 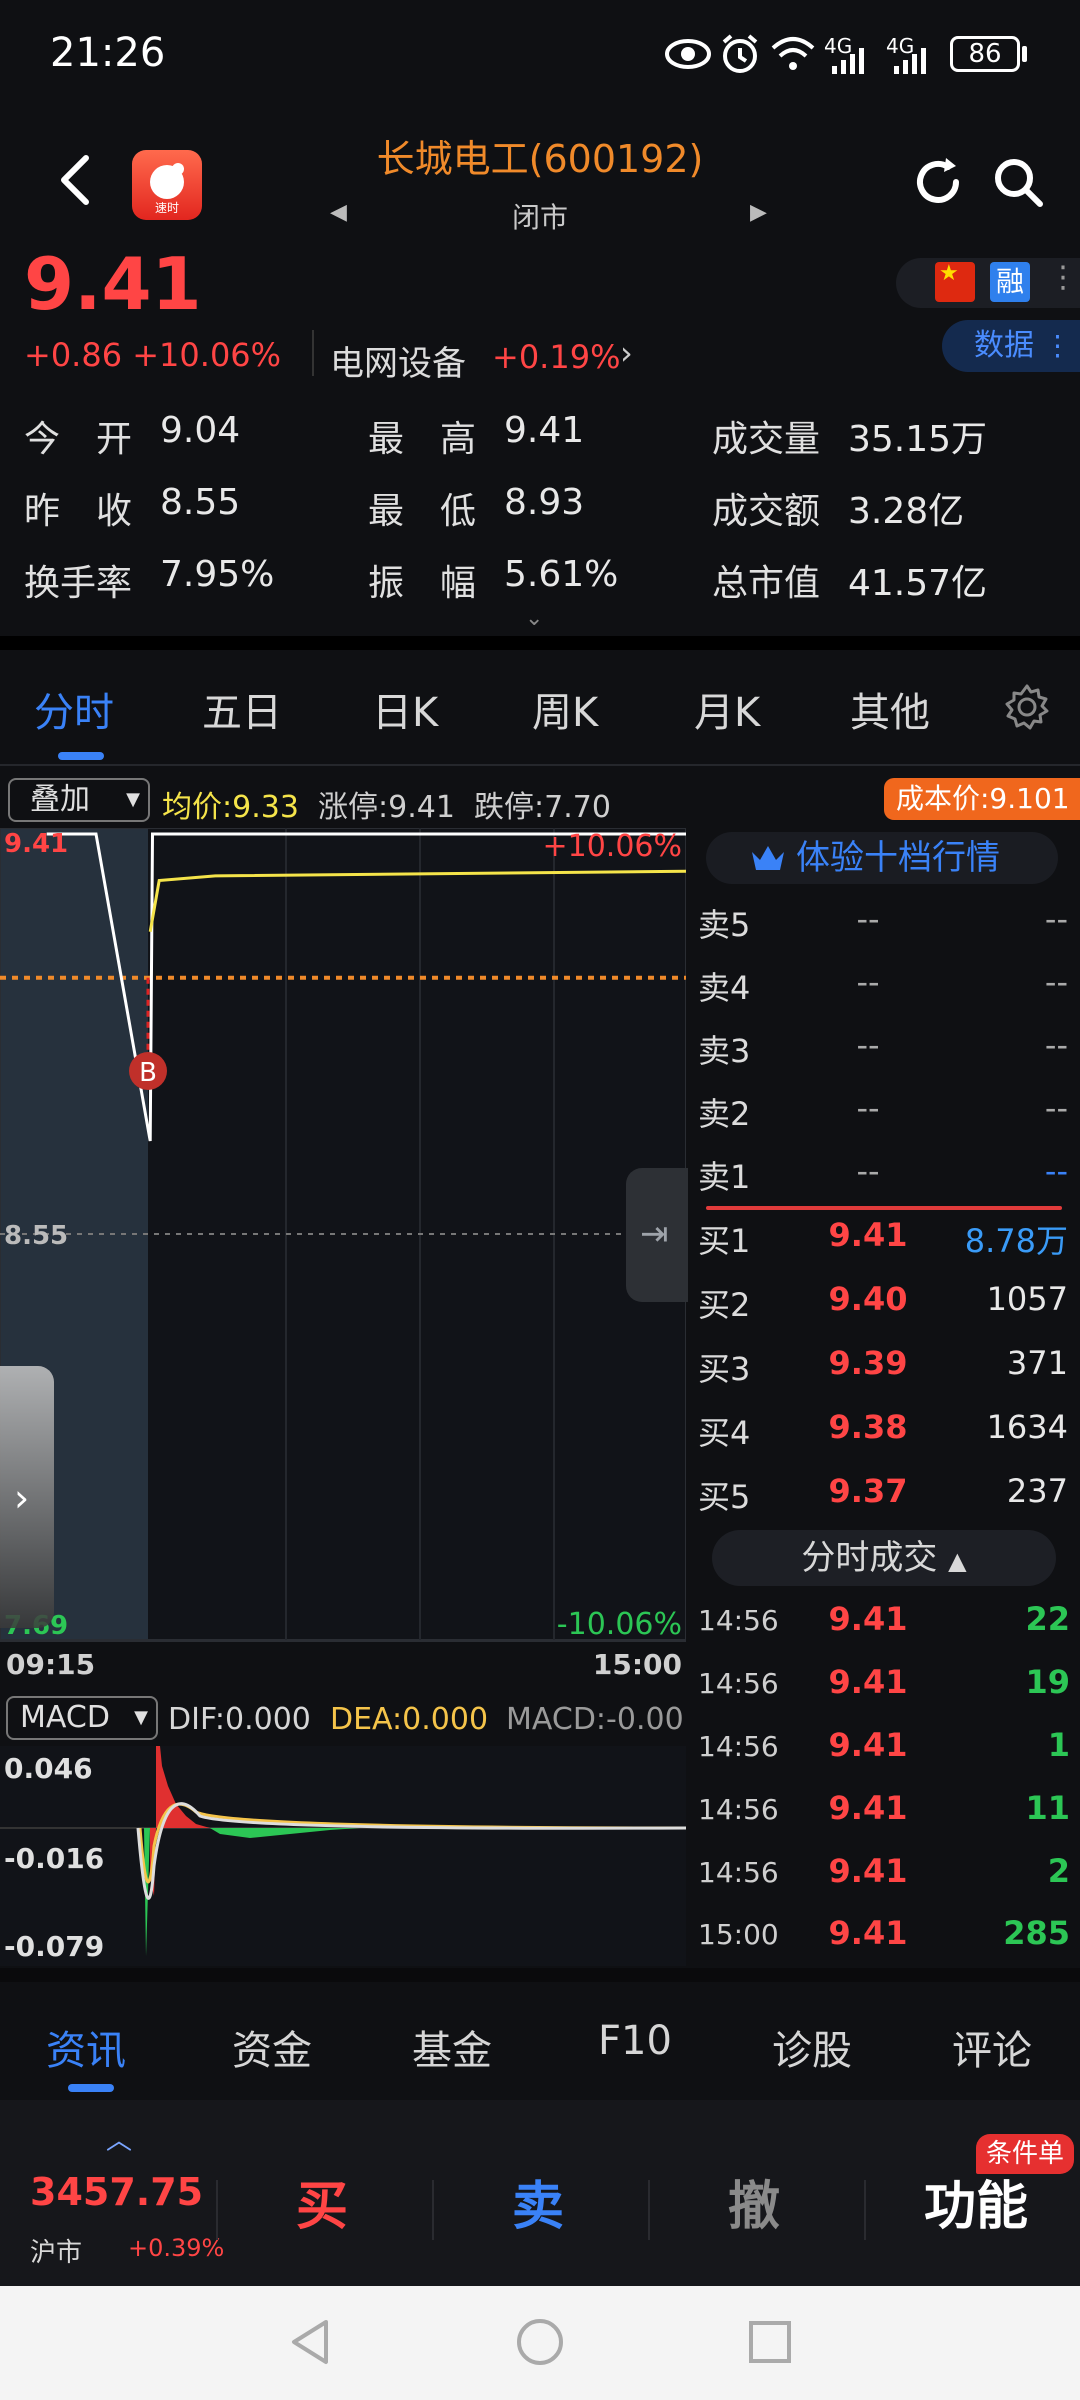 I want to click on buy-marker-label: B, so click(x=148, y=1073).